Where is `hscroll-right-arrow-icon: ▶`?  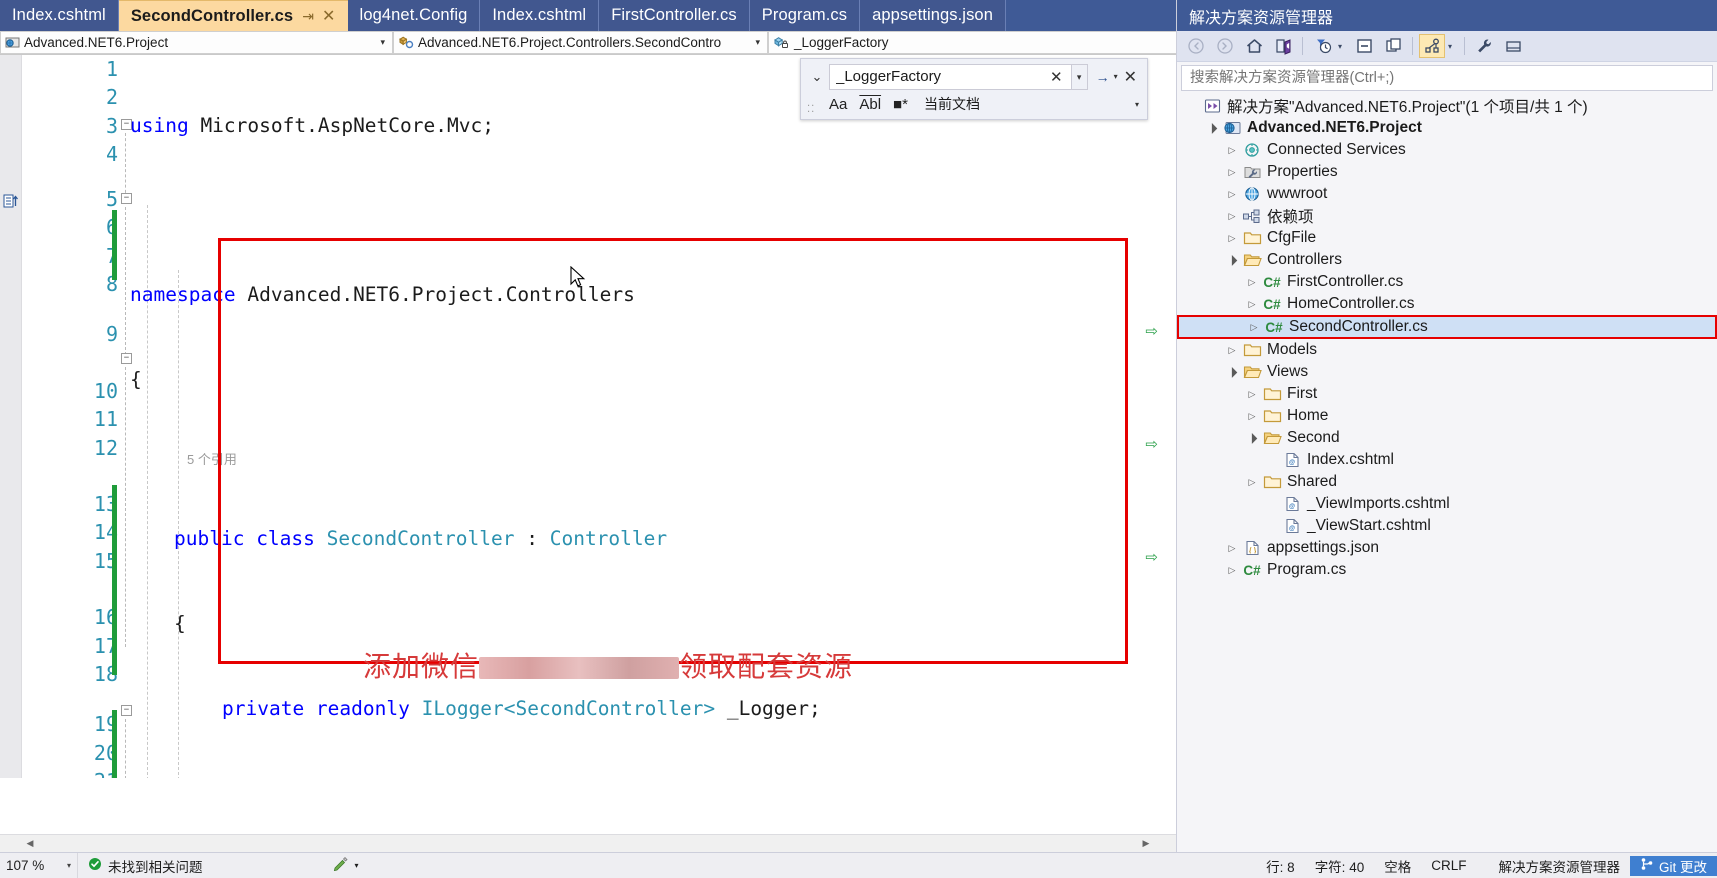 hscroll-right-arrow-icon: ▶ is located at coordinates (1146, 843).